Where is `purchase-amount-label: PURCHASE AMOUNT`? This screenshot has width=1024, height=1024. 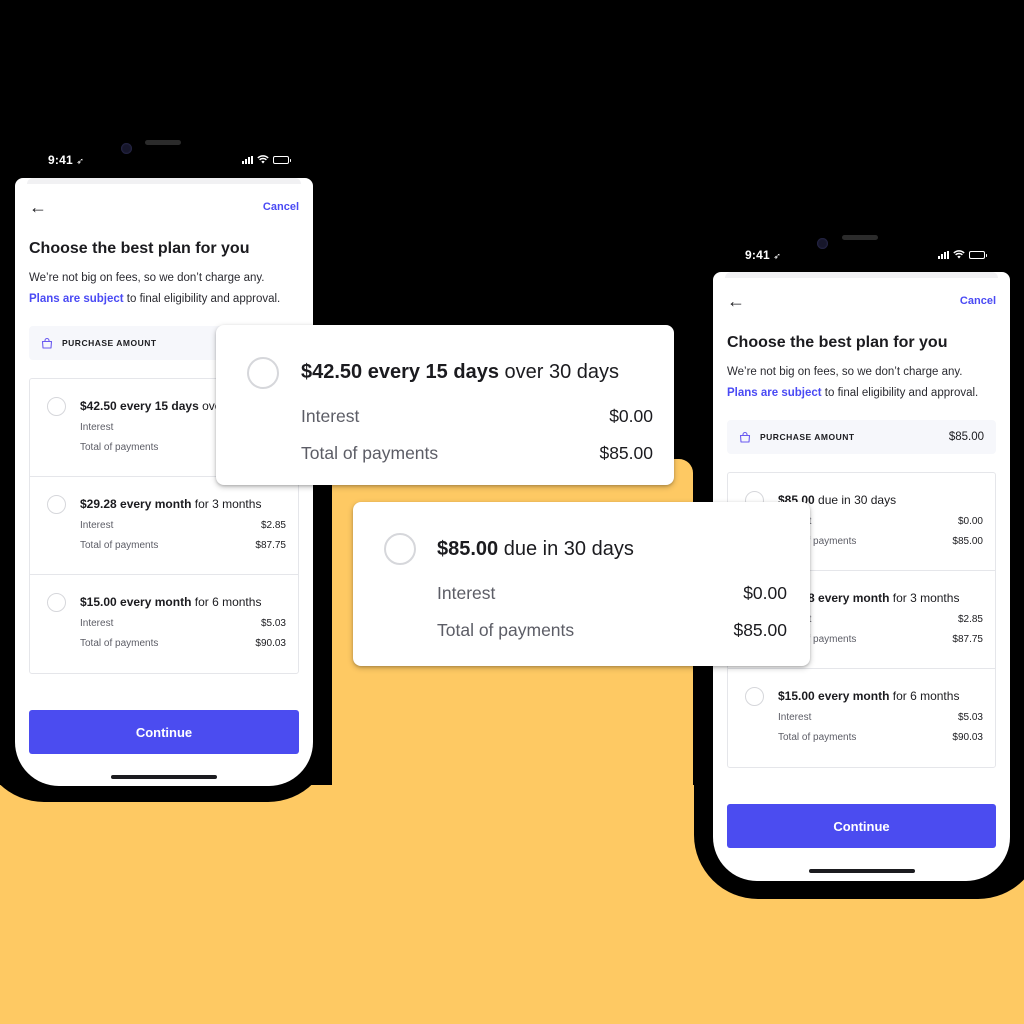 purchase-amount-label: PURCHASE AMOUNT is located at coordinates (807, 437).